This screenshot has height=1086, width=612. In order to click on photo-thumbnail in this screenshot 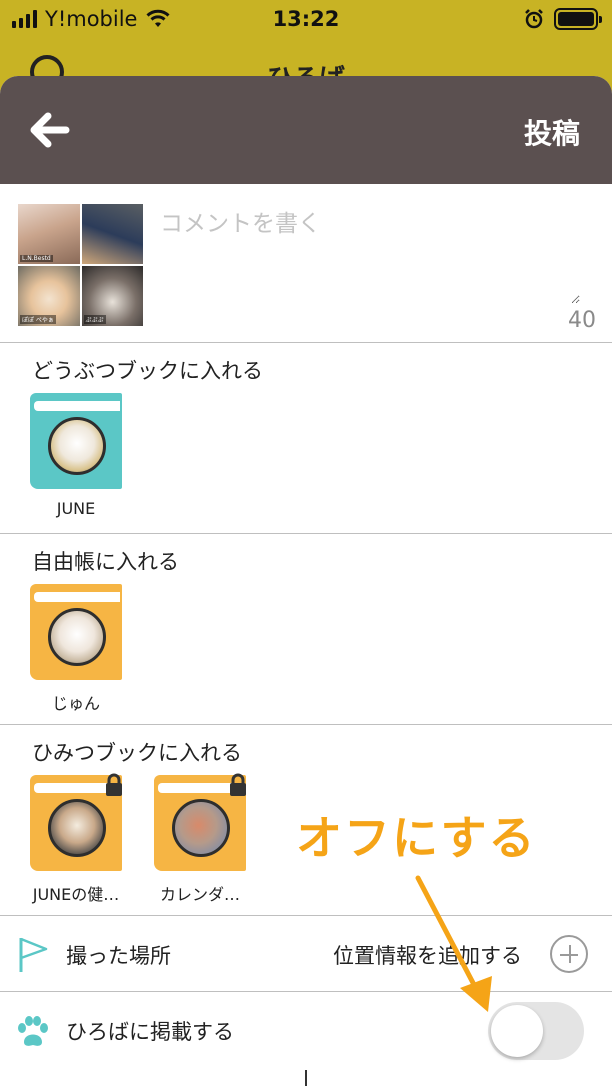, I will do `click(112, 234)`.